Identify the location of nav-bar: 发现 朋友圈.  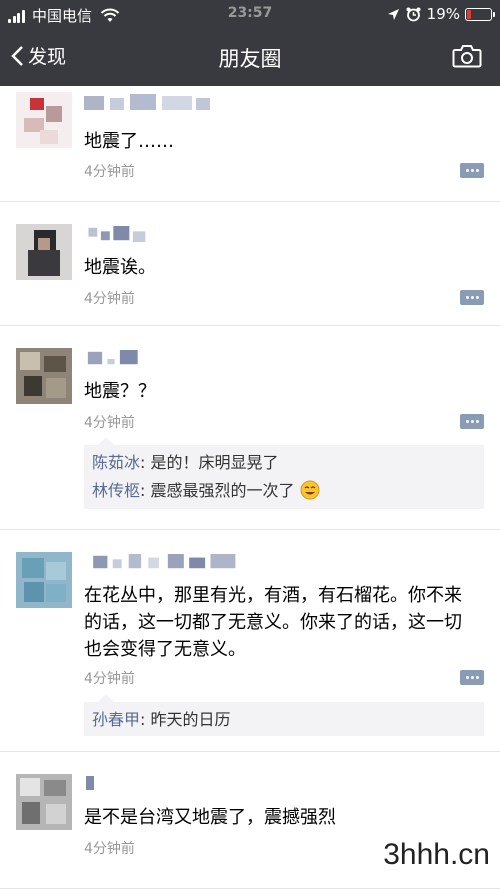
(250, 58).